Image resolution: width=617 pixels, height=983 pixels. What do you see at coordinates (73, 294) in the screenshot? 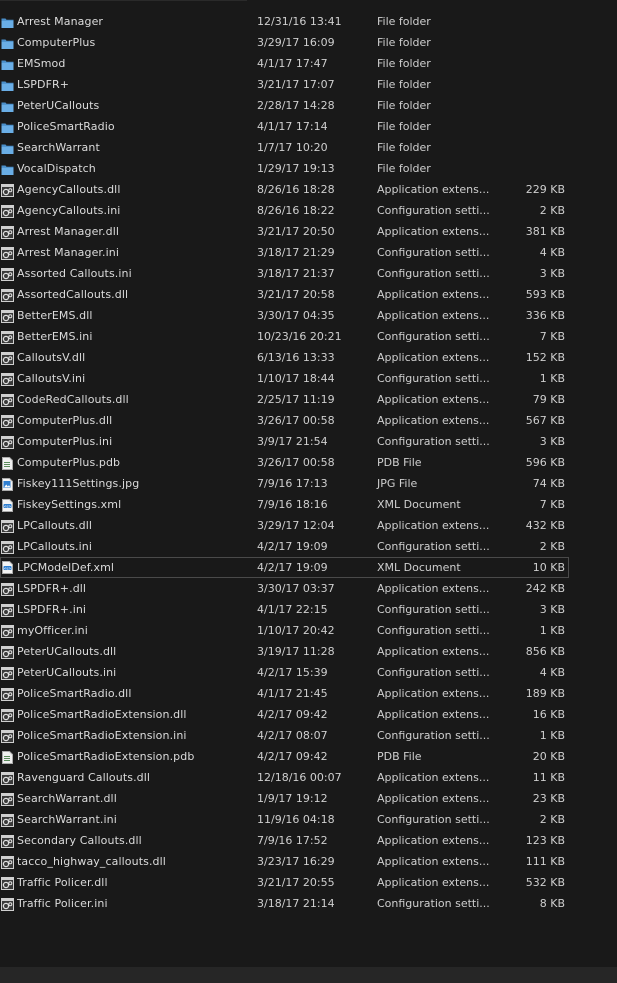
I see `file-name: AssortedCallouts.dll` at bounding box center [73, 294].